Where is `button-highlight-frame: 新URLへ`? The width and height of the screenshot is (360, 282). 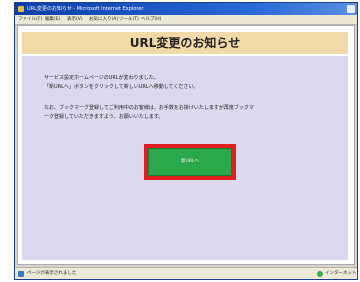
button-highlight-frame: 新URLへ is located at coordinates (190, 162).